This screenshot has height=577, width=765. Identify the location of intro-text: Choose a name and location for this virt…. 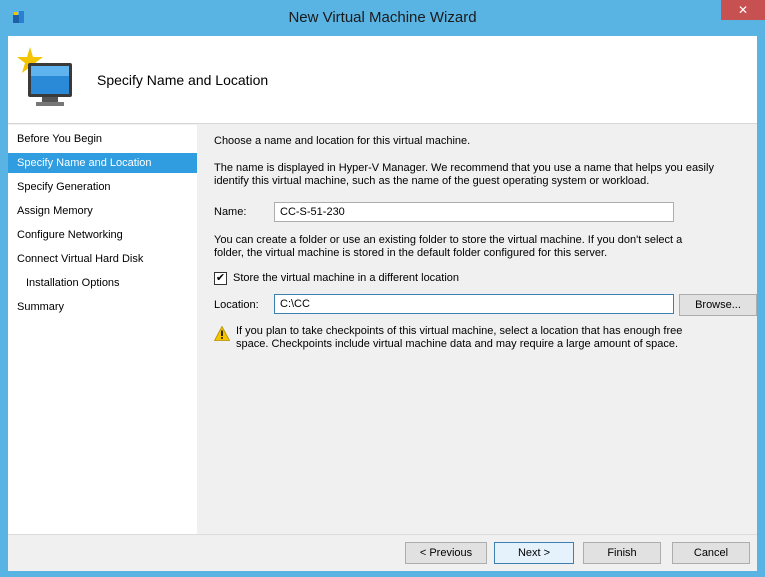
(342, 141).